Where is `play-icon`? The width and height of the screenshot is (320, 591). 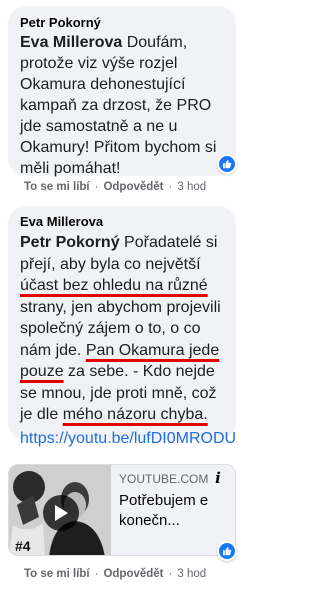
play-icon is located at coordinates (61, 513).